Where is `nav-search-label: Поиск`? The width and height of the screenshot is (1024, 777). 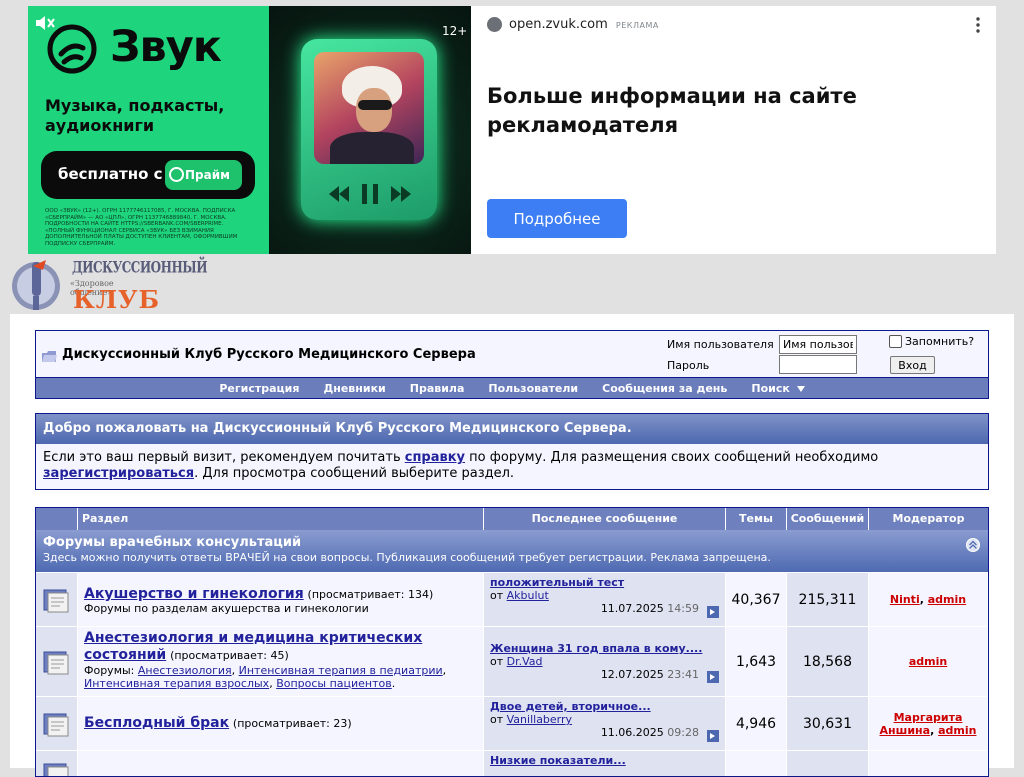
nav-search-label: Поиск is located at coordinates (770, 388).